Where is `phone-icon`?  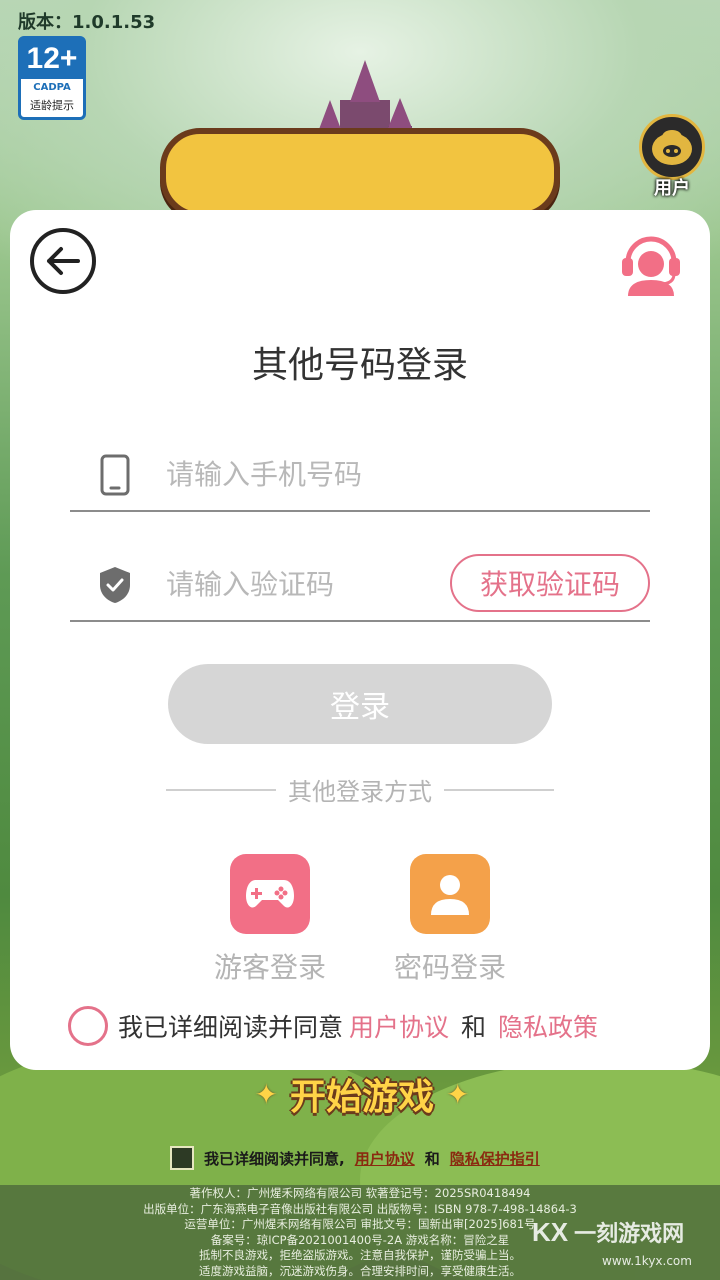
phone-icon is located at coordinates (115, 475).